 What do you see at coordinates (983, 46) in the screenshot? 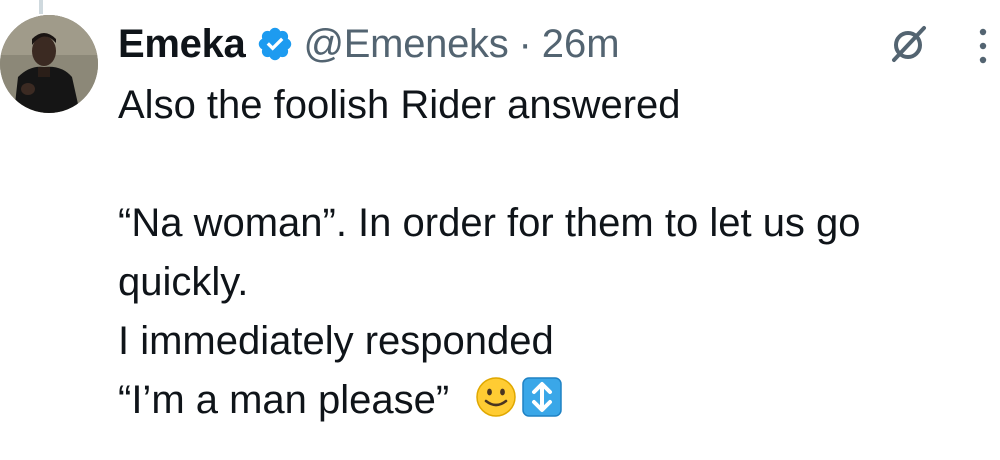
I see `more-options-icon` at bounding box center [983, 46].